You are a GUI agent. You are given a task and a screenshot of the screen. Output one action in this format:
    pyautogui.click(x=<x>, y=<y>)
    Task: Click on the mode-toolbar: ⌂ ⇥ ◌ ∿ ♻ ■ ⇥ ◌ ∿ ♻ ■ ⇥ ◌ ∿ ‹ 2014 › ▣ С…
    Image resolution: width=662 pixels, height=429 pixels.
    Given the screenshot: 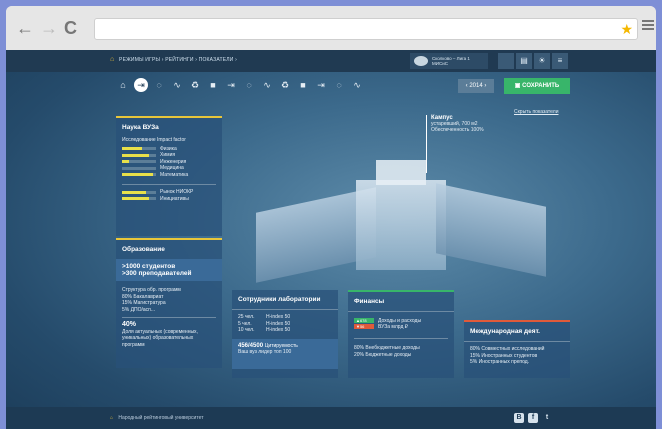 What is the action you would take?
    pyautogui.click(x=331, y=85)
    